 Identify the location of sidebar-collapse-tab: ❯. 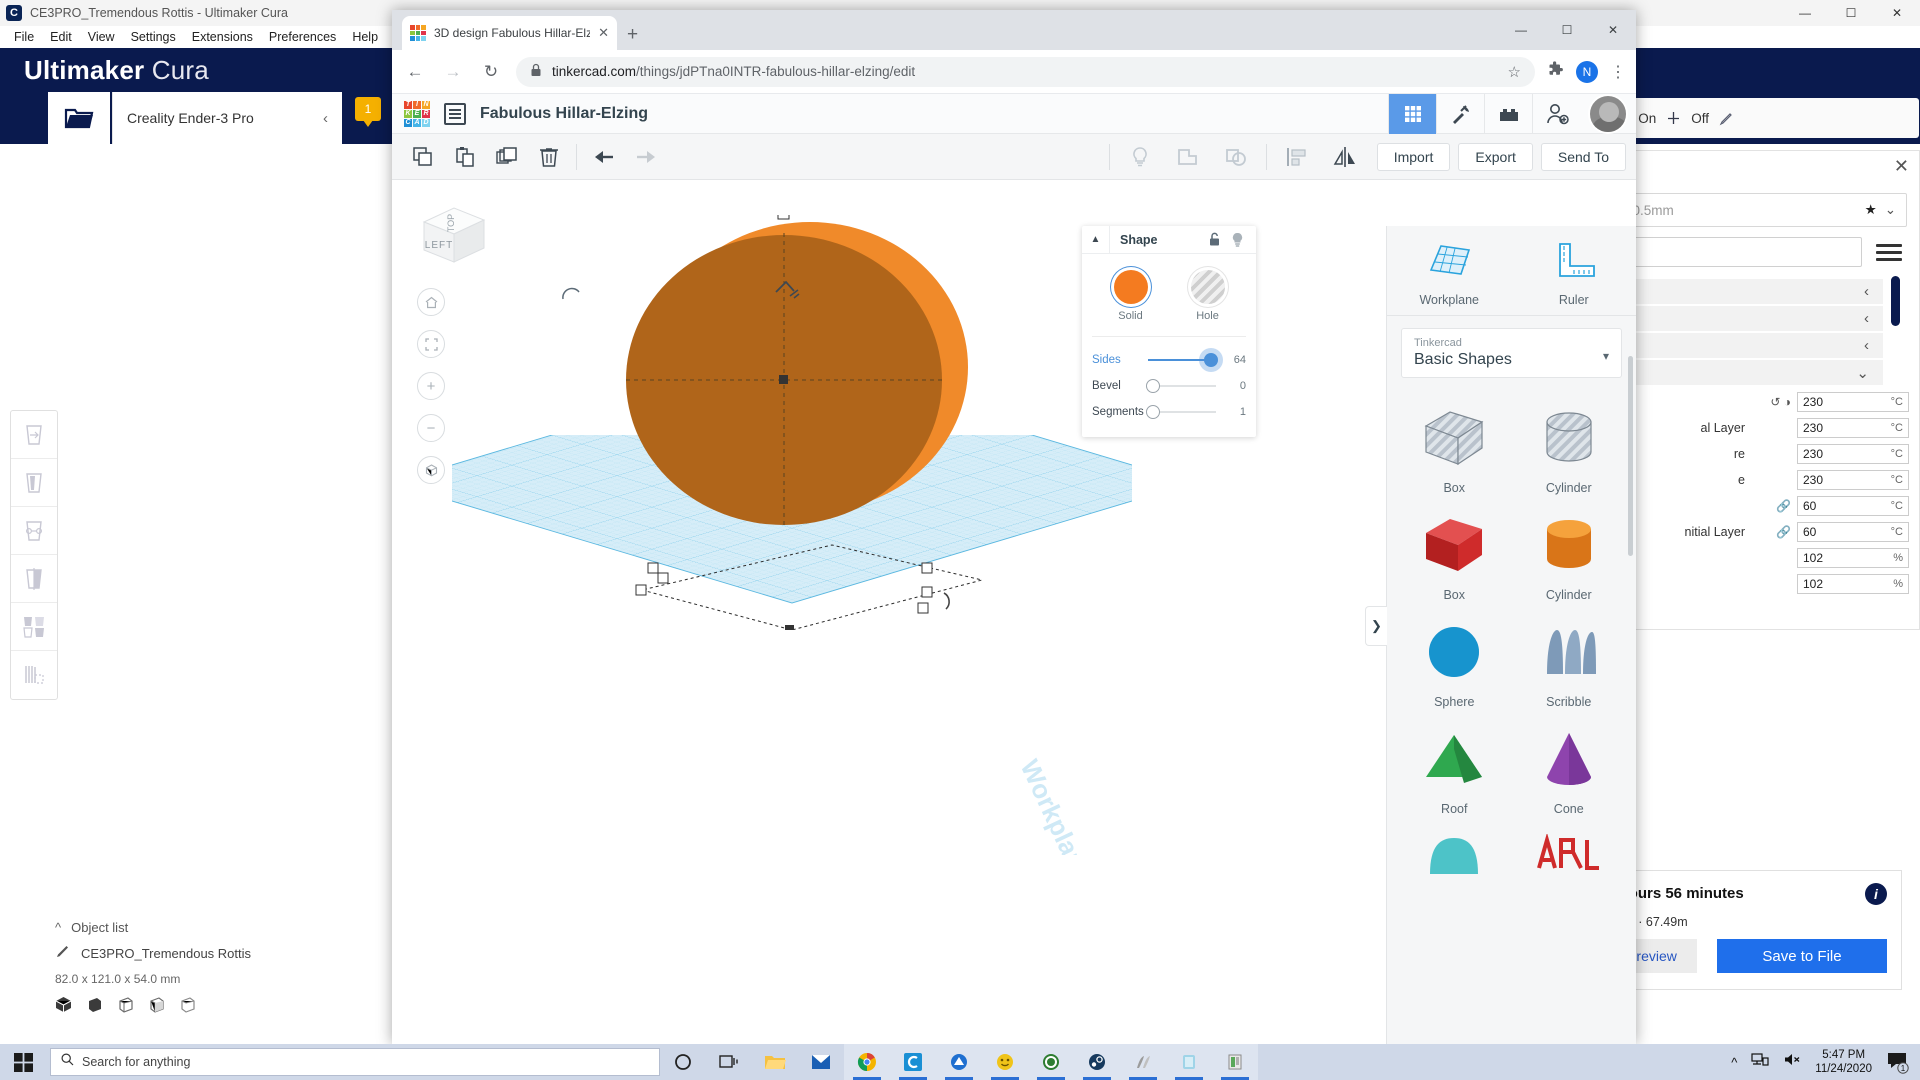
(1376, 626).